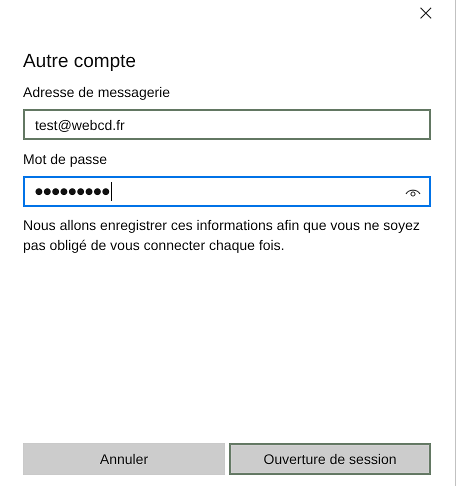 Image resolution: width=457 pixels, height=486 pixels. What do you see at coordinates (65, 159) in the screenshot?
I see `field-label: Mot de passe` at bounding box center [65, 159].